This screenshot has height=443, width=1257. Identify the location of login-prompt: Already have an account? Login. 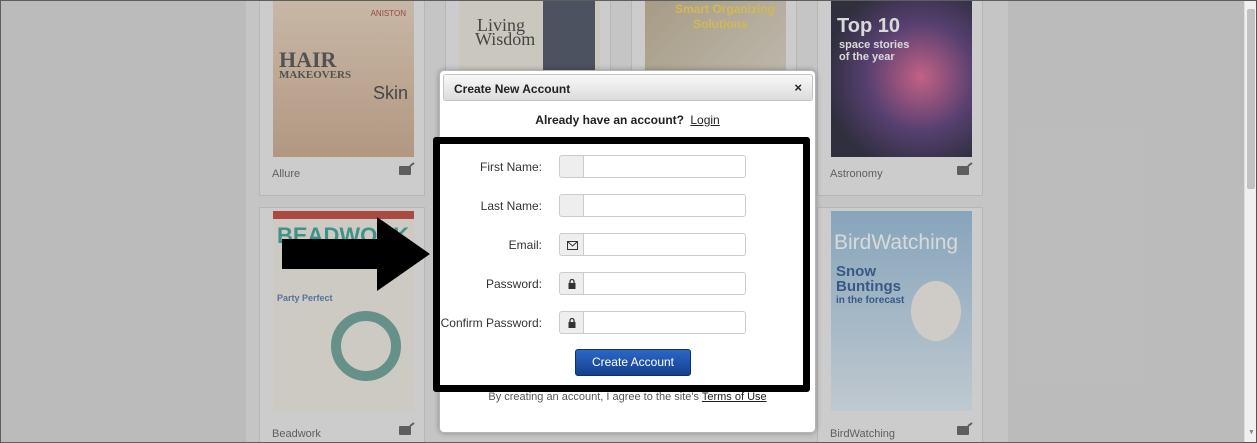
(627, 120).